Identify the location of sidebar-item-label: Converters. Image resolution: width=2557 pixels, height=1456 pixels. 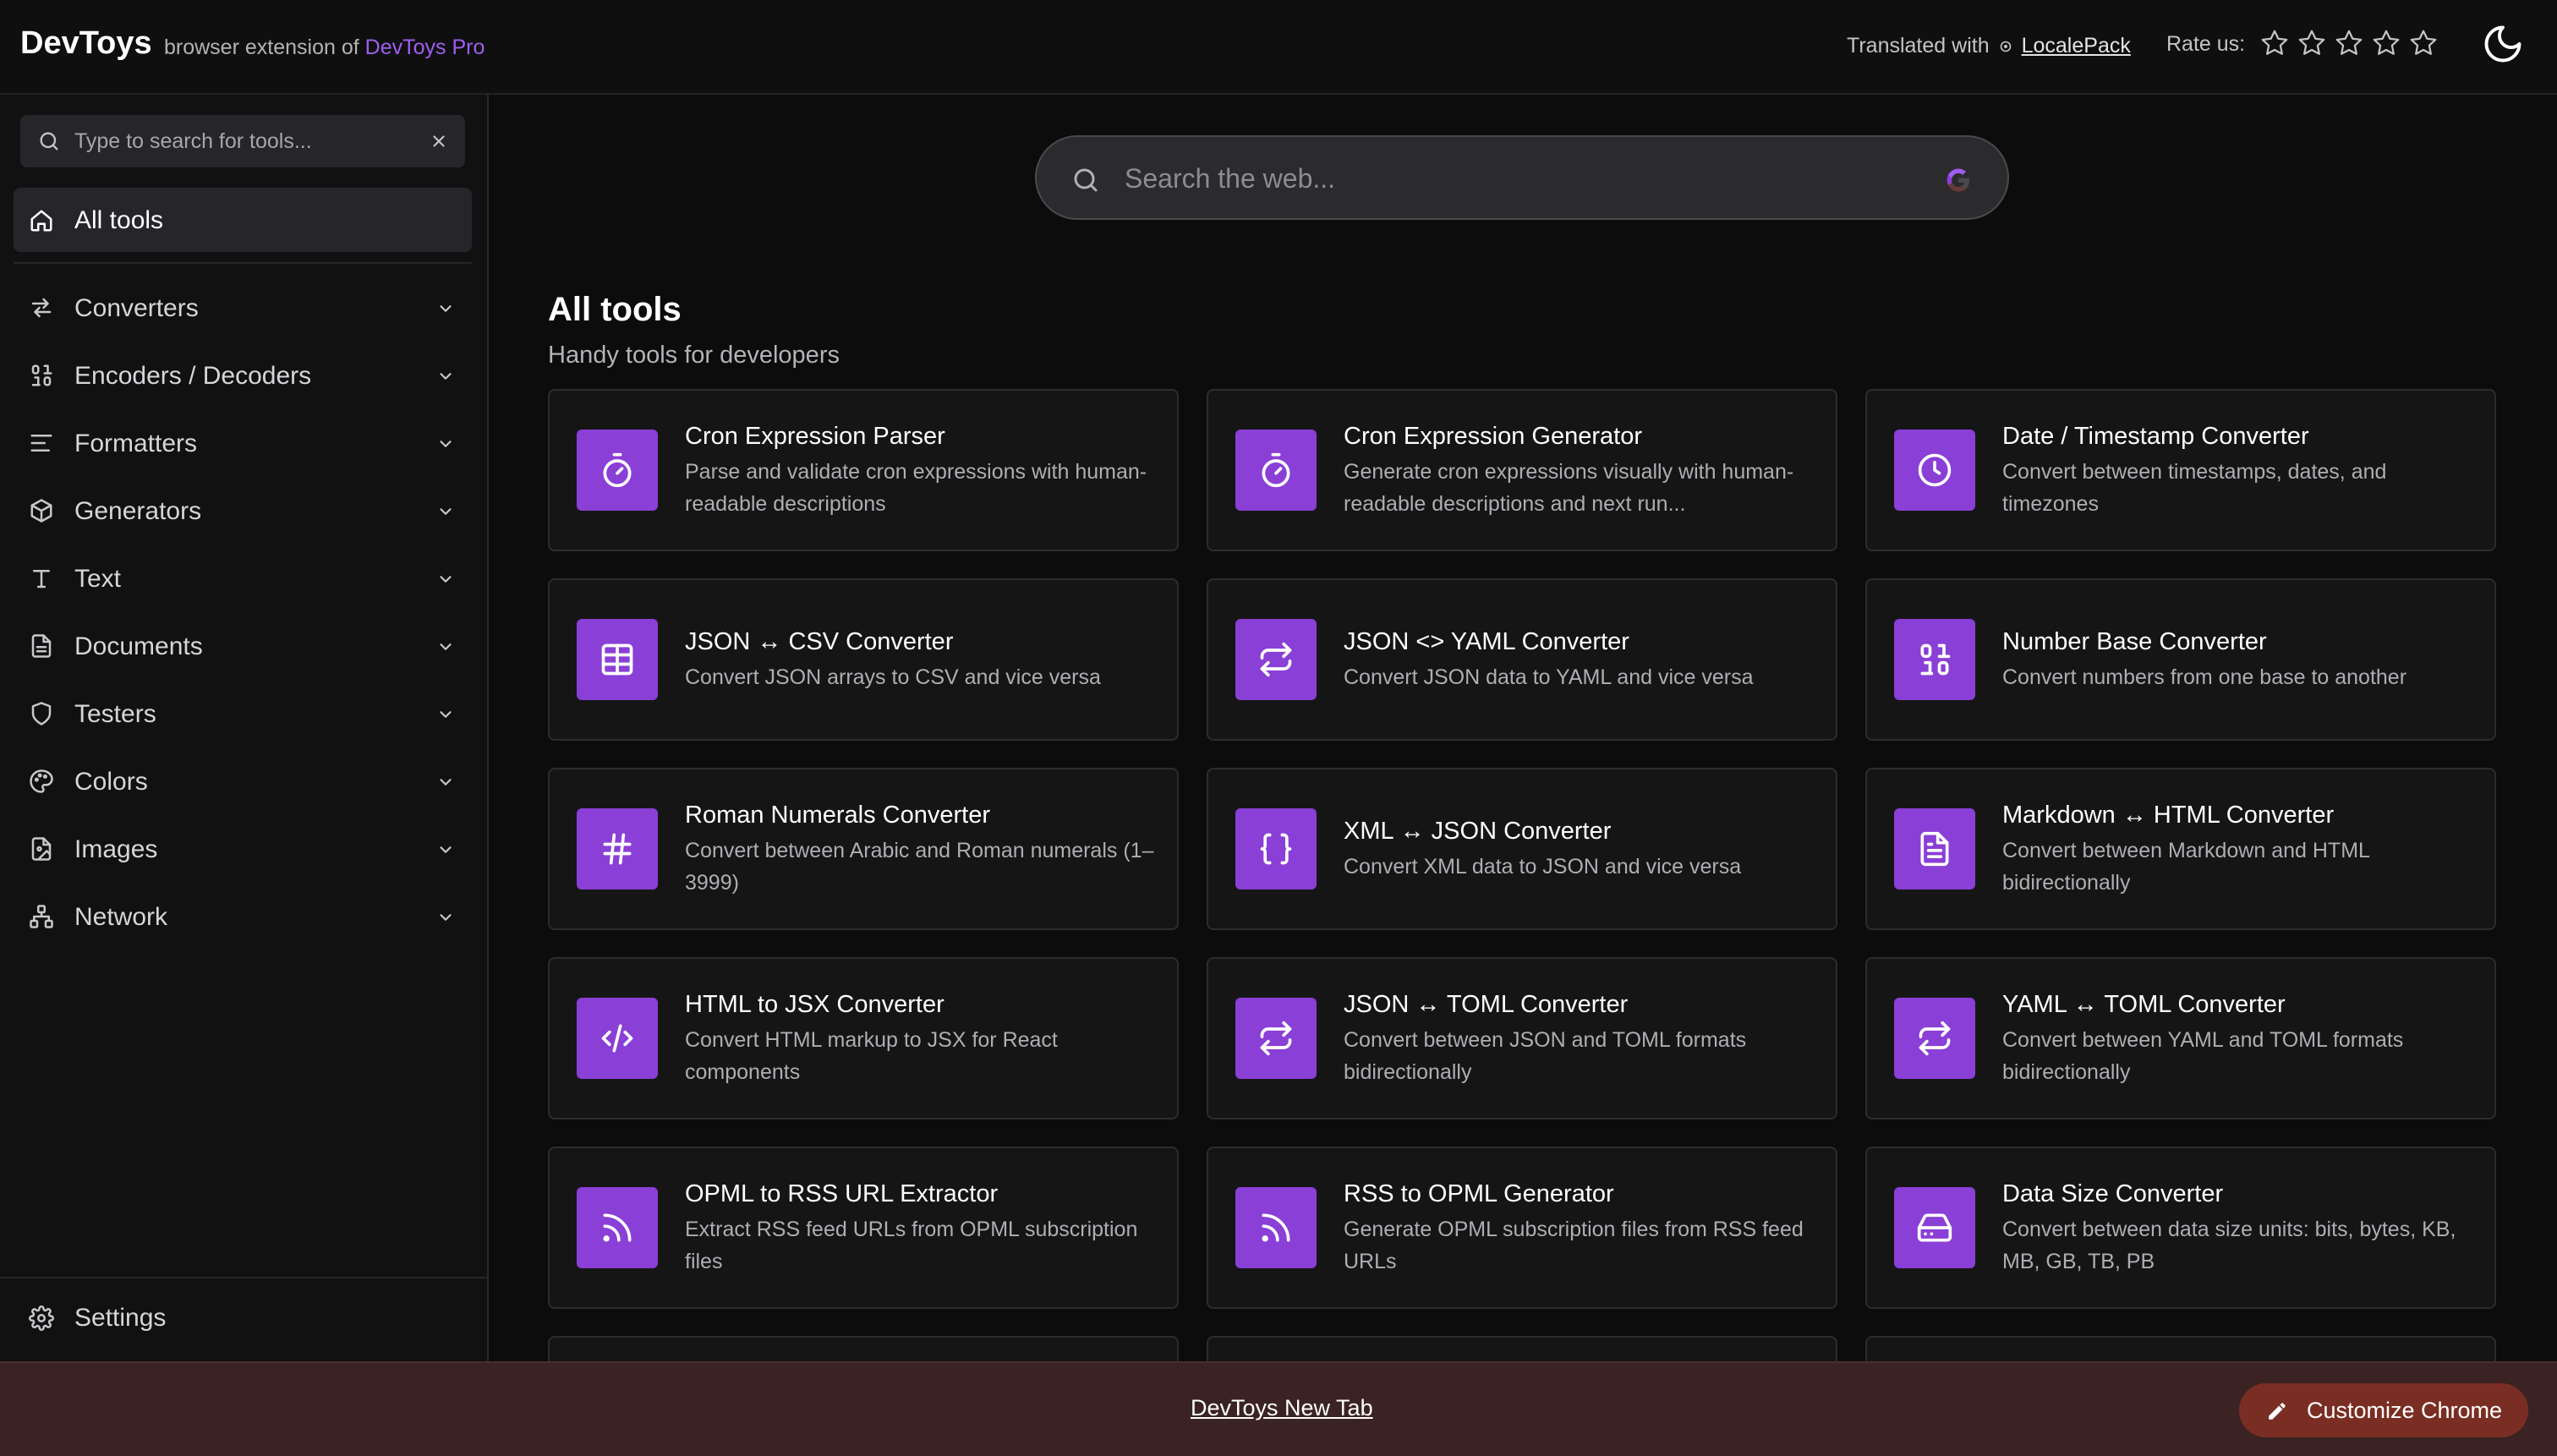
(136, 308).